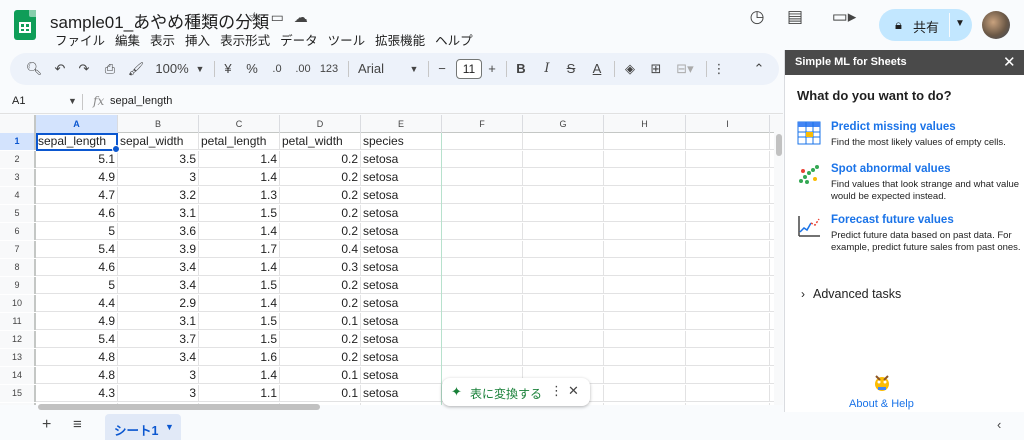  I want to click on menu-item: 編集, so click(127, 39).